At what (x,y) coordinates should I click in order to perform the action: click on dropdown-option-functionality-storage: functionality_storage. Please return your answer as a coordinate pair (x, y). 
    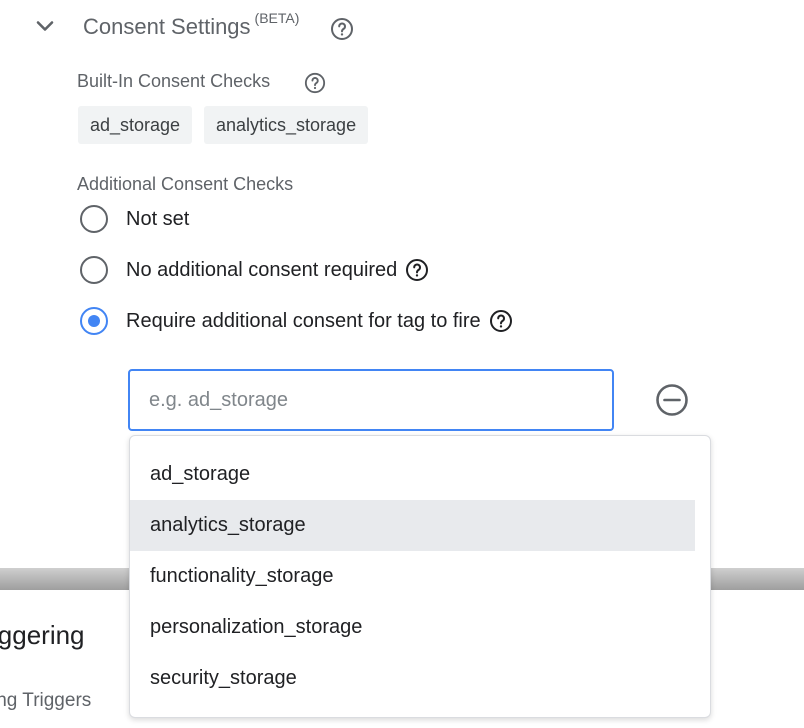
    Looking at the image, I should click on (412, 576).